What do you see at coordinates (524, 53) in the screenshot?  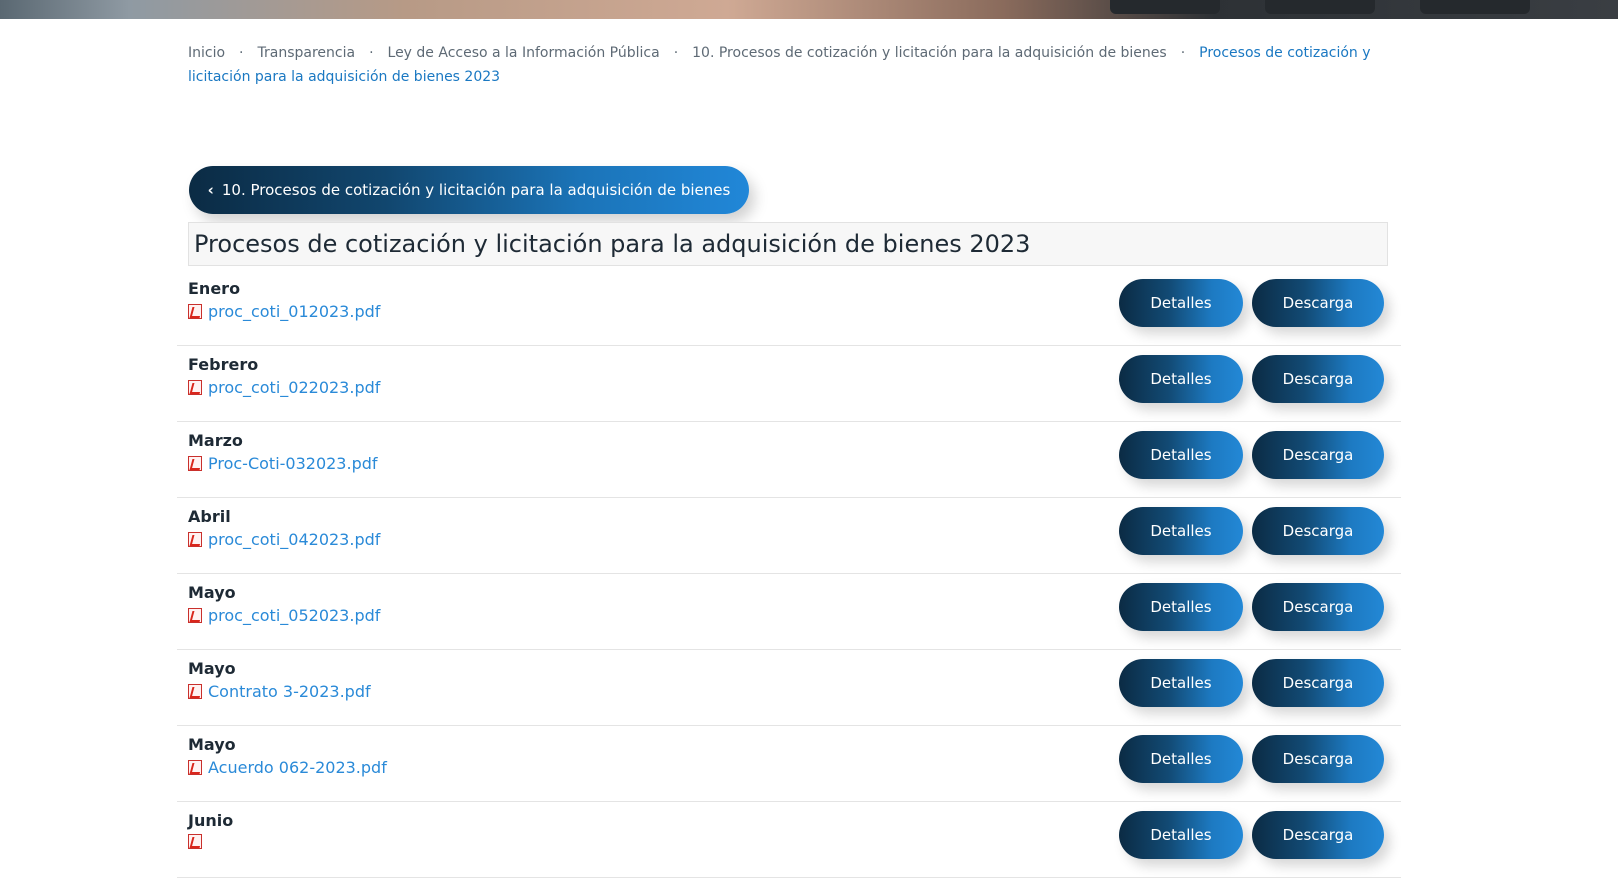 I see `breadcrumb-ley-acceso: Ley de Acceso a la Información Pública` at bounding box center [524, 53].